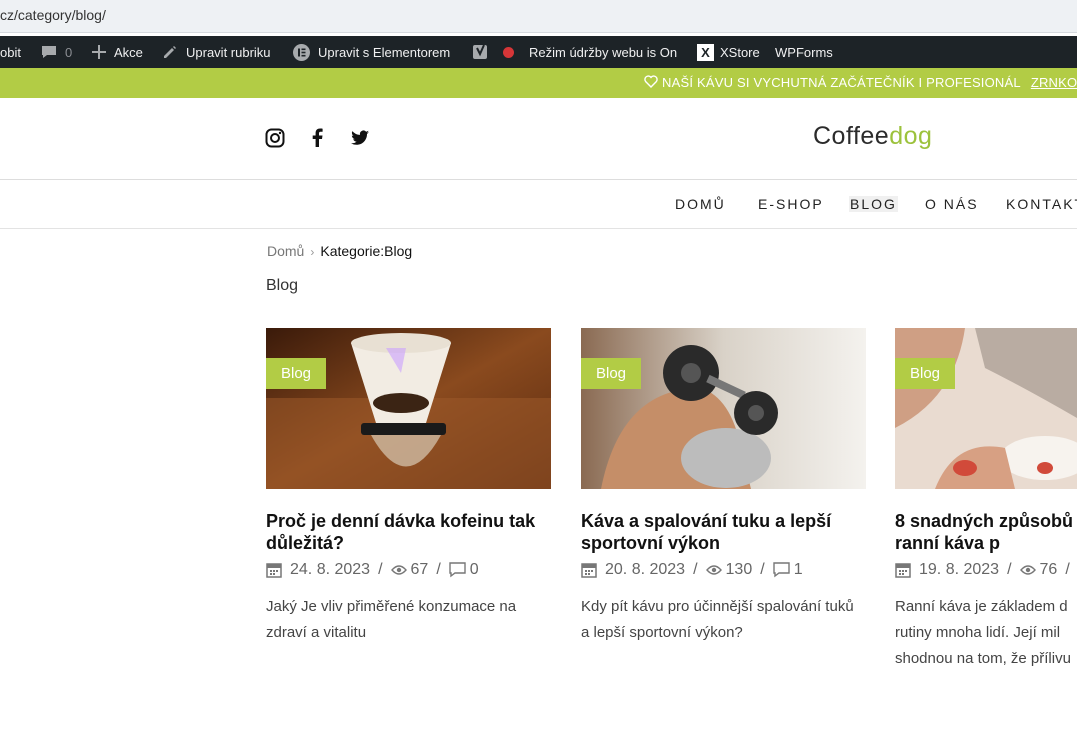 This screenshot has height=755, width=1077. I want to click on elementor-icon, so click(301, 52).